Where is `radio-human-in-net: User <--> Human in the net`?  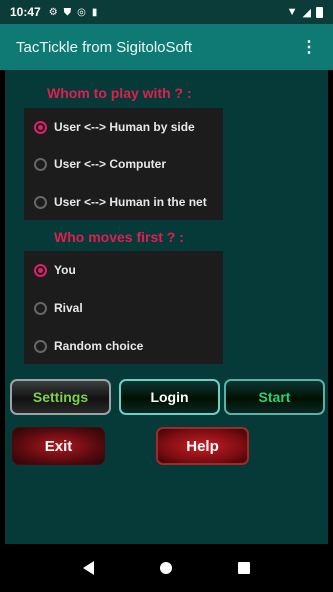 radio-human-in-net: User <--> Human in the net is located at coordinates (120, 202).